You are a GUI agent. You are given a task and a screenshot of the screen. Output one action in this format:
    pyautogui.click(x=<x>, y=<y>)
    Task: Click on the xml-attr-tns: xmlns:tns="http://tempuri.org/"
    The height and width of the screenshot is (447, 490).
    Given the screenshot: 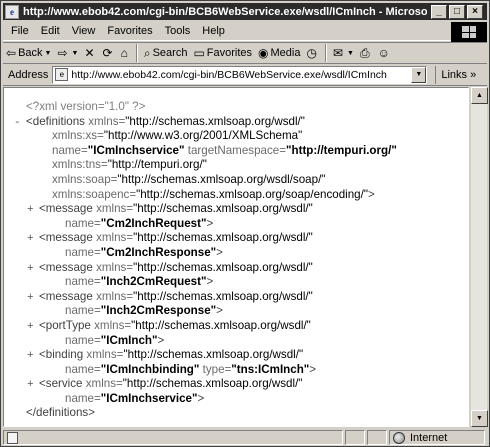 What is the action you would take?
    pyautogui.click(x=129, y=165)
    